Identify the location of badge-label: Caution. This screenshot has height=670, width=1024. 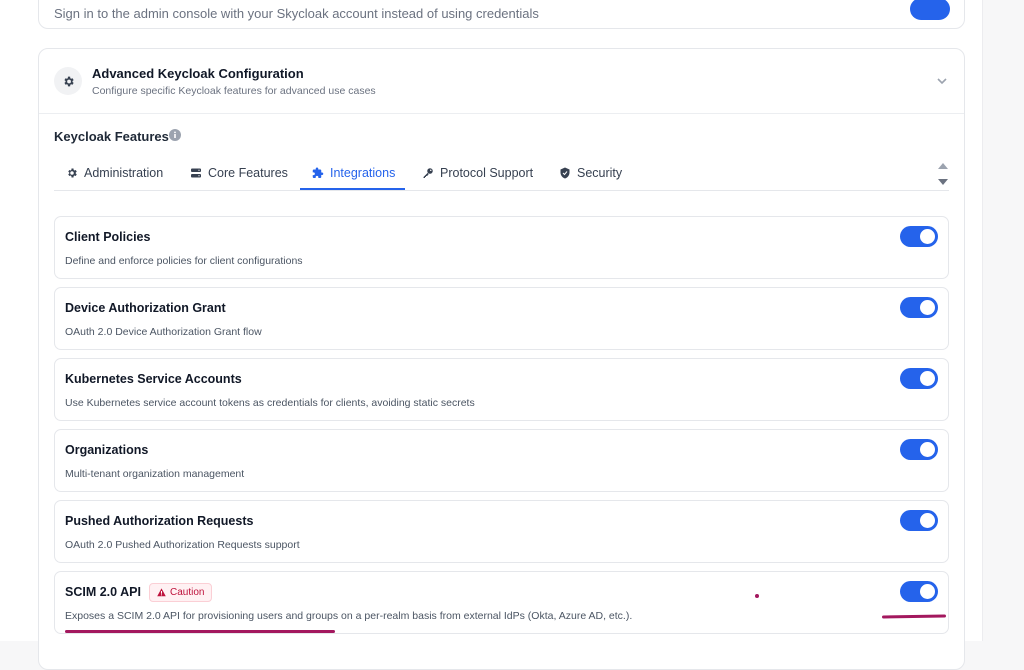
(187, 592).